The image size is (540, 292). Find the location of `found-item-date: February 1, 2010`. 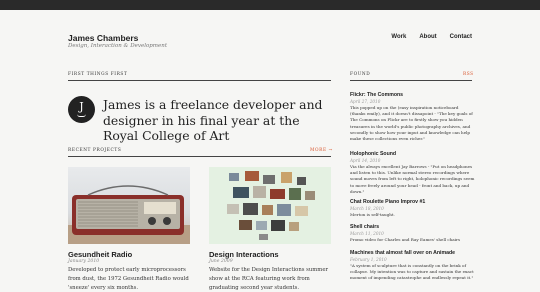

found-item-date: February 1, 2010 is located at coordinates (368, 259).